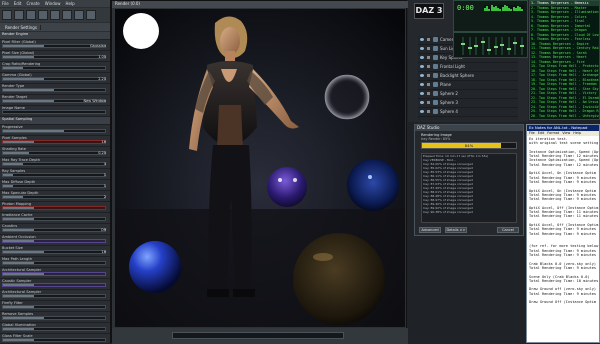 The width and height of the screenshot is (600, 344). I want to click on menu-help: Help, so click(70, 3).